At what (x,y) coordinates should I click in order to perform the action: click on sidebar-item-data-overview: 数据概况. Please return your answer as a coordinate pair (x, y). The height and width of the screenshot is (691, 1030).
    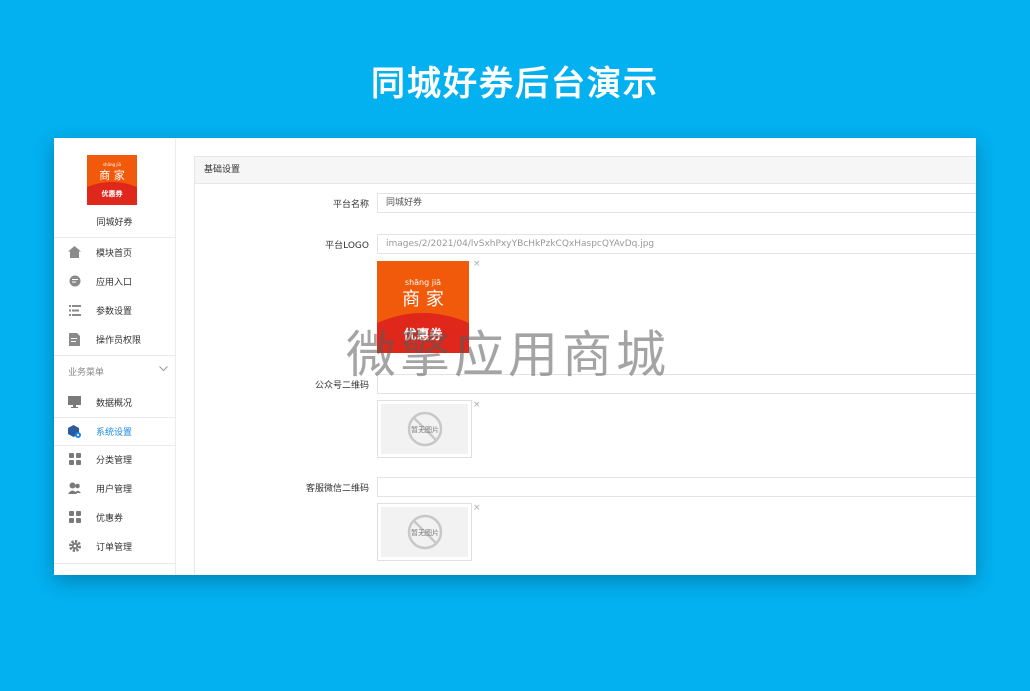
    Looking at the image, I should click on (114, 402).